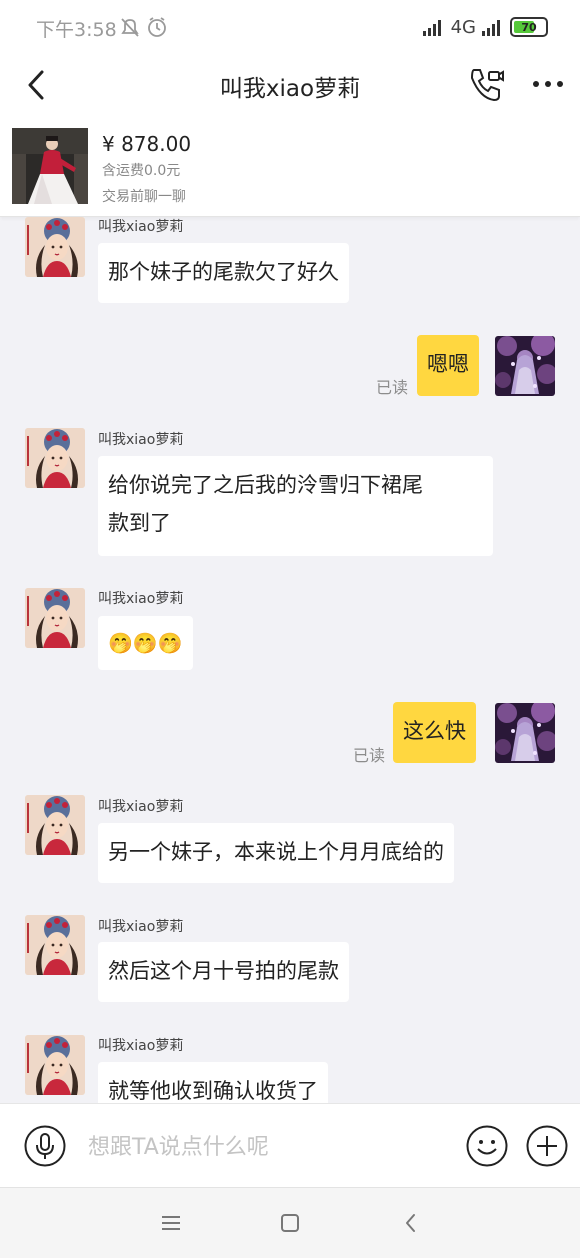  Describe the element at coordinates (213, 1082) in the screenshot. I see `message-bubble: 就等他收到确认收货了` at that location.